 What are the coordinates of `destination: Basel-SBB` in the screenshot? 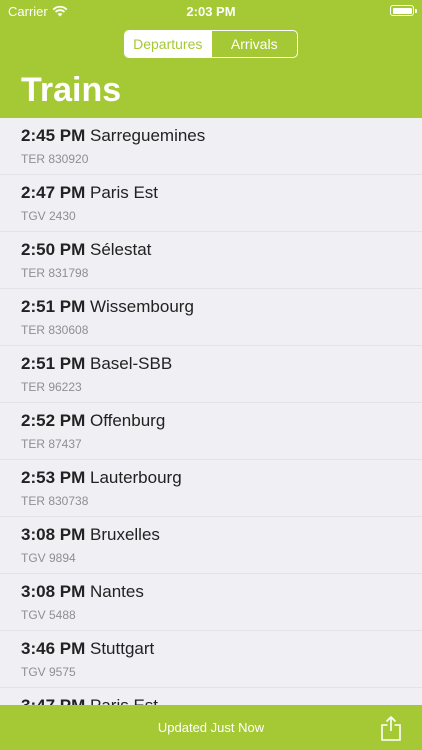 It's located at (131, 363).